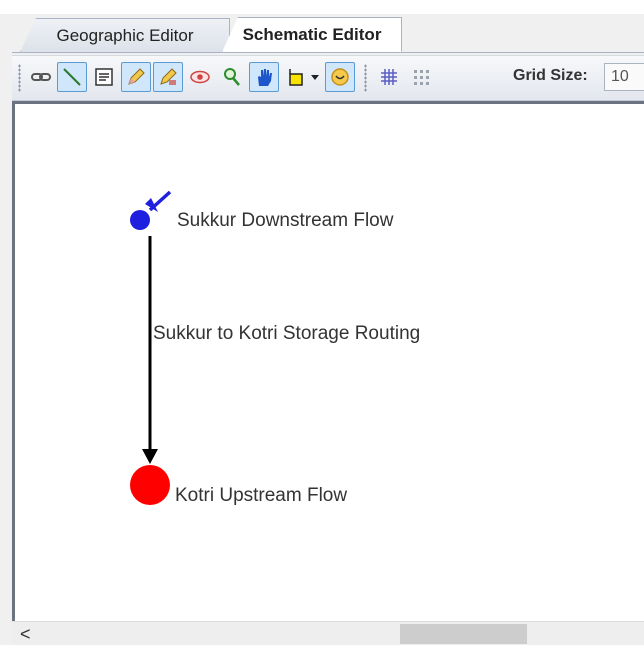 This screenshot has height=655, width=644. I want to click on zoom-icon, so click(232, 77).